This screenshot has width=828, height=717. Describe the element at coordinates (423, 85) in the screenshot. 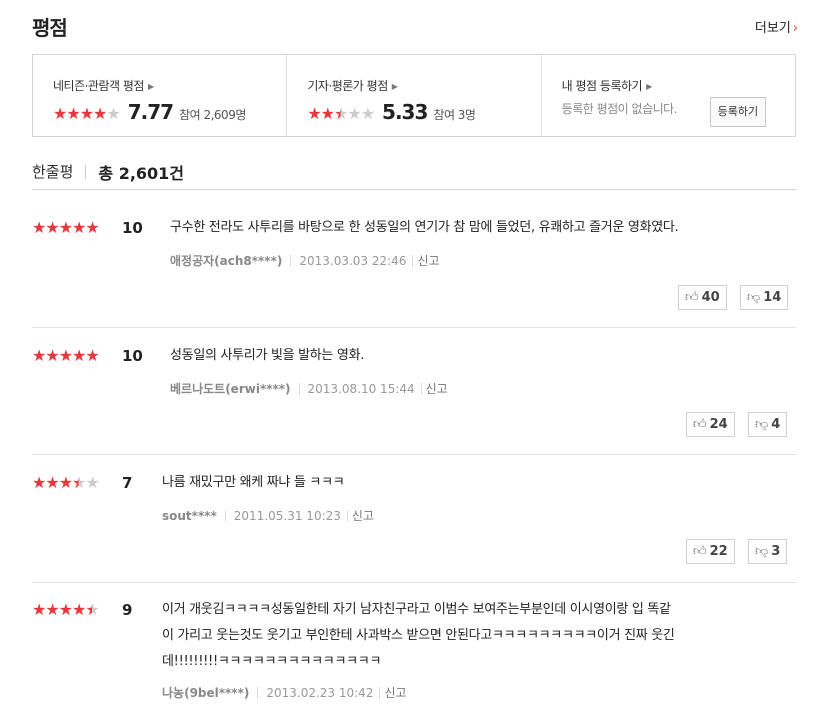

I see `critic-rating-link: 기자·평론가 평점 ▶` at that location.